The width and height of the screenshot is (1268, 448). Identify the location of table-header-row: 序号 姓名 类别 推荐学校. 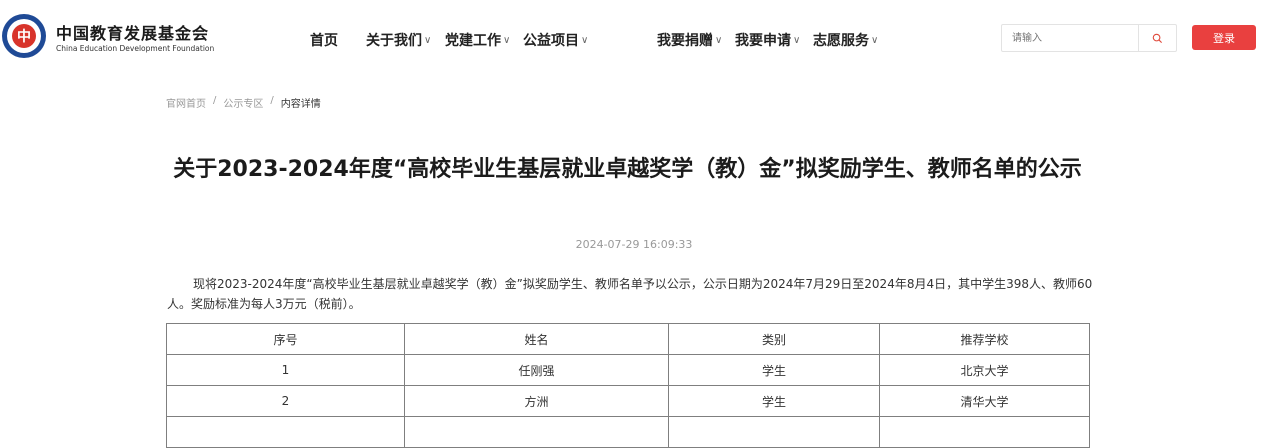
(628, 339).